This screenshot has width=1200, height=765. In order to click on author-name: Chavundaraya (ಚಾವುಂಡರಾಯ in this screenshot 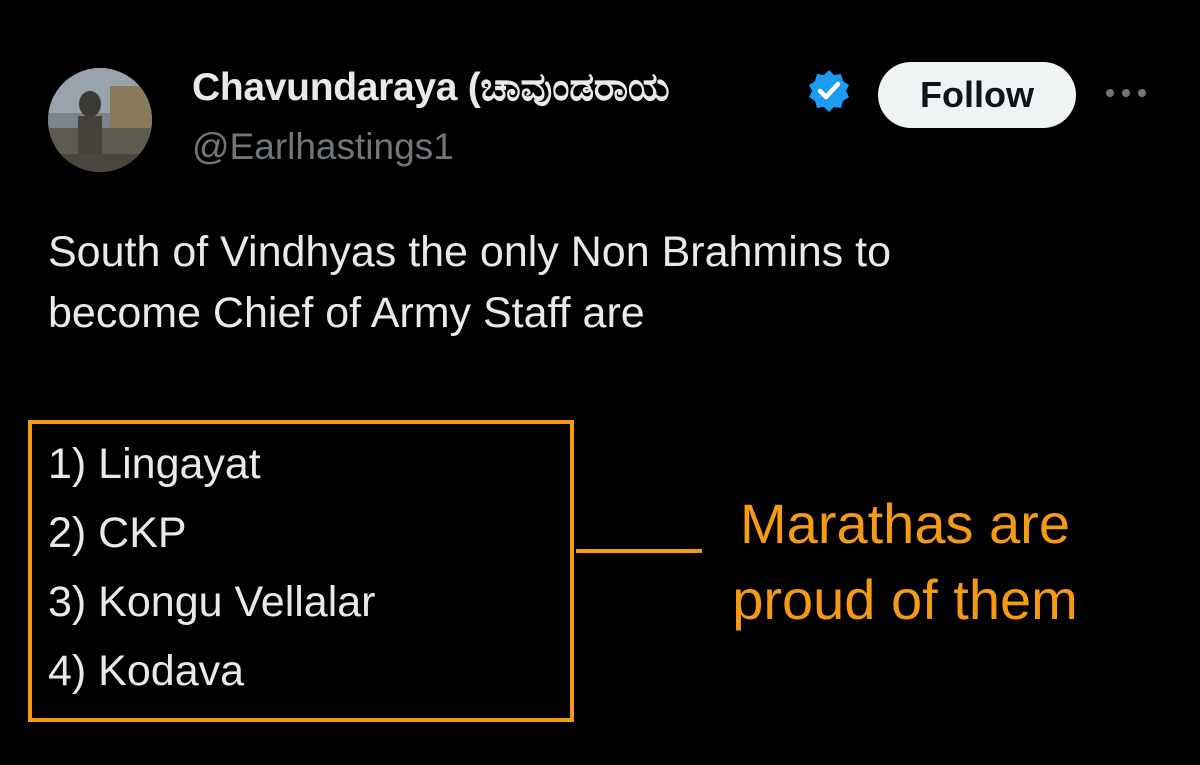, I will do `click(431, 88)`.